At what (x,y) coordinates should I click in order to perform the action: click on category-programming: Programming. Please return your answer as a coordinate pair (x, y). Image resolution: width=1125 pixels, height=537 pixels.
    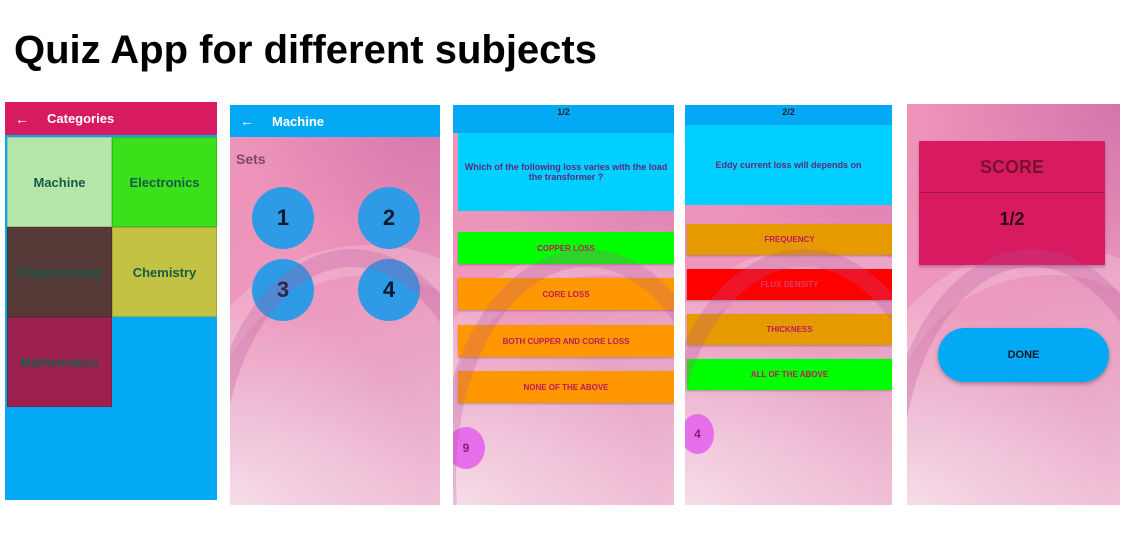
    Looking at the image, I should click on (59, 272).